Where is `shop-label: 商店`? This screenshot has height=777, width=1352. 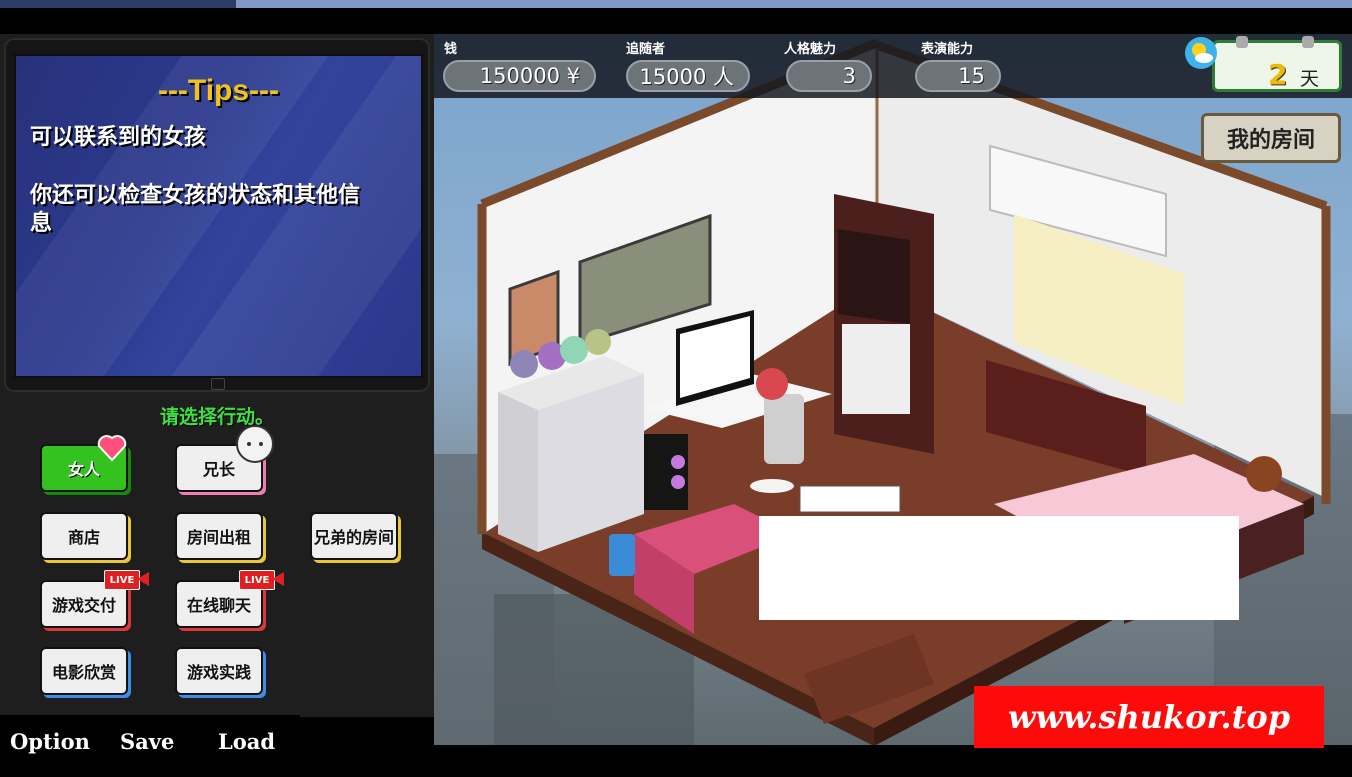
shop-label: 商店 is located at coordinates (83, 537).